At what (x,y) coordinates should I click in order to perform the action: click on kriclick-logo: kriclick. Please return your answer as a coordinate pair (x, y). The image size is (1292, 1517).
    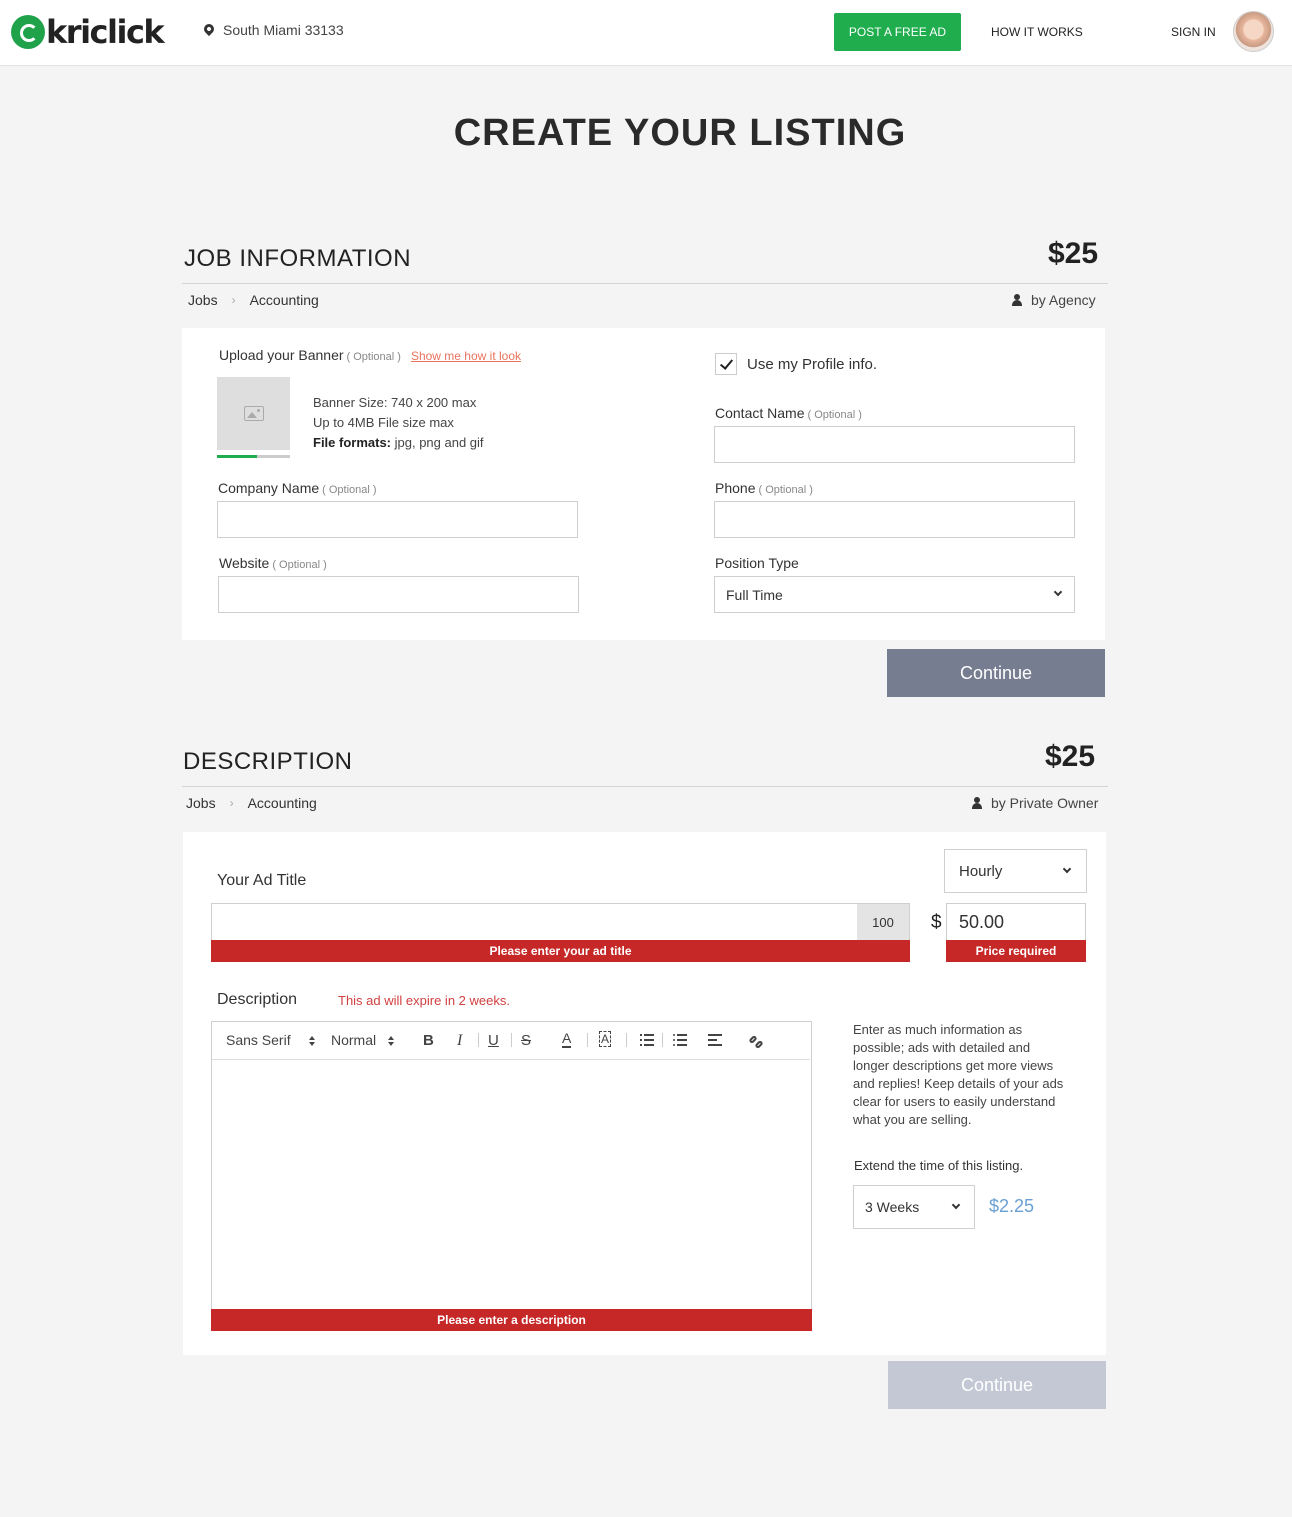
    Looking at the image, I should click on (88, 32).